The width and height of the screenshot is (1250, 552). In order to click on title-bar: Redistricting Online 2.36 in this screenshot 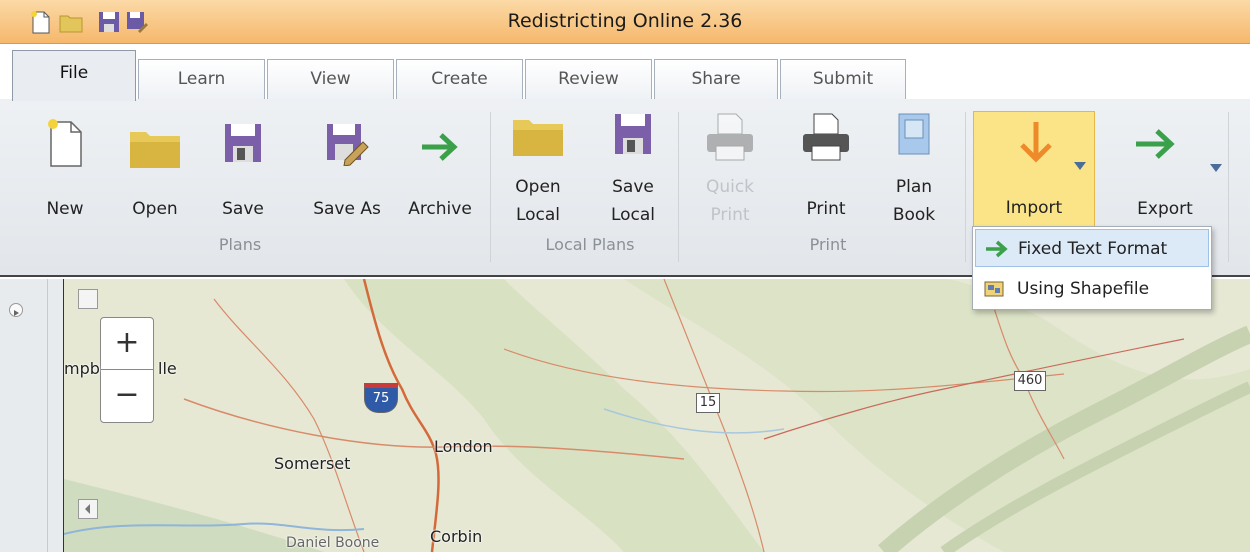, I will do `click(625, 22)`.